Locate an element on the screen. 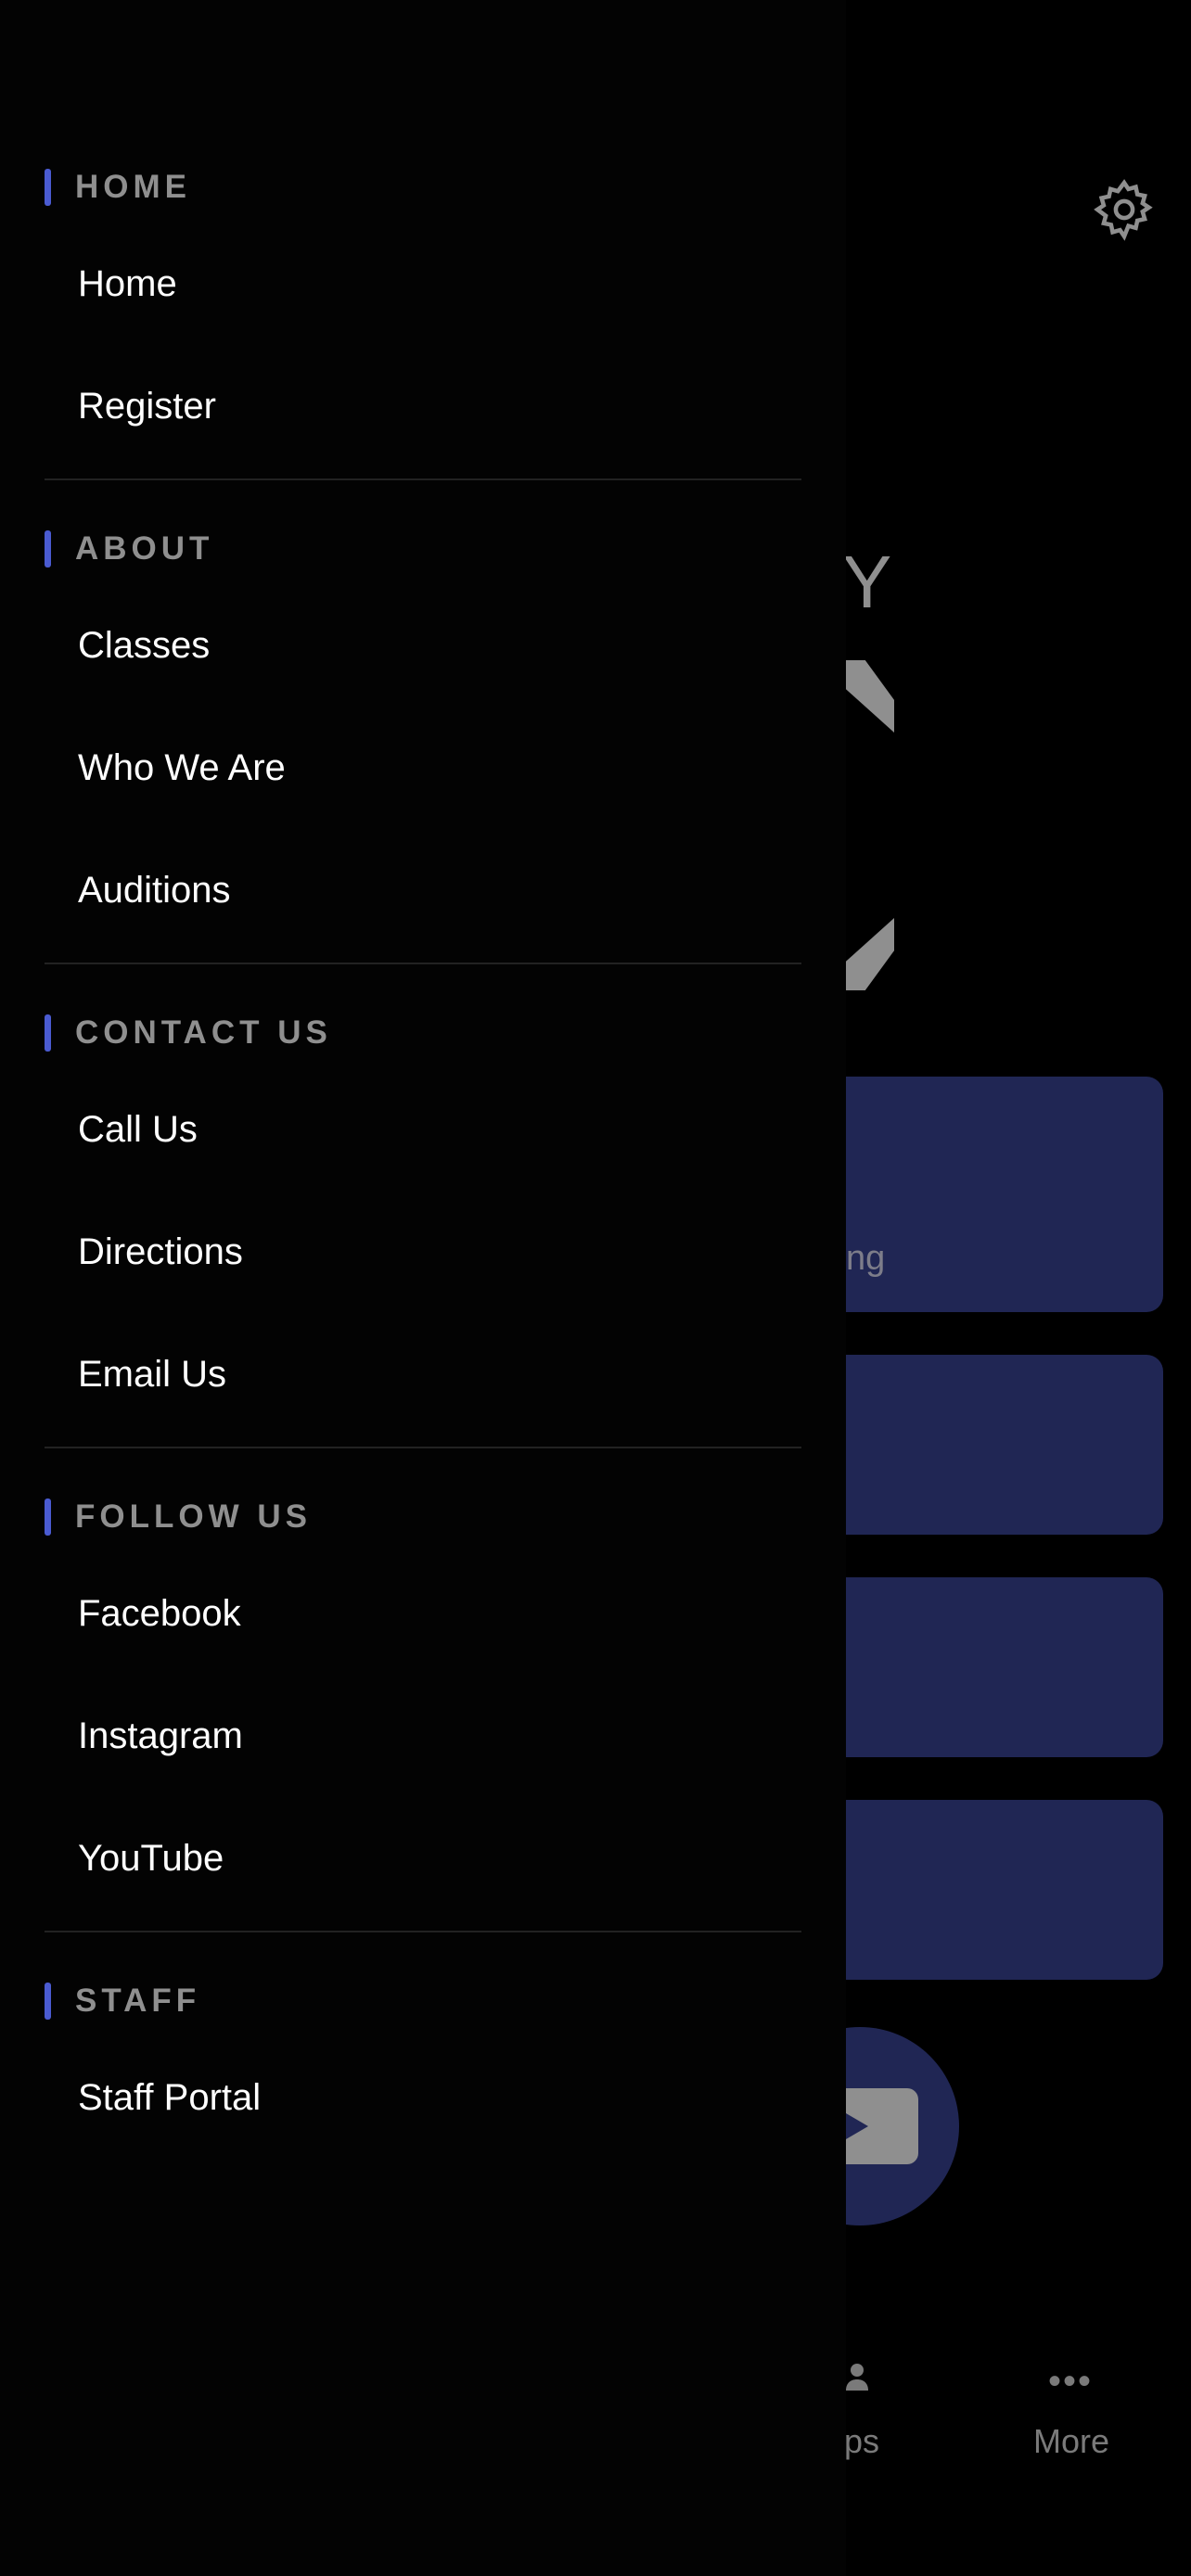 This screenshot has width=1191, height=2576. menu-item-home: Home is located at coordinates (127, 283).